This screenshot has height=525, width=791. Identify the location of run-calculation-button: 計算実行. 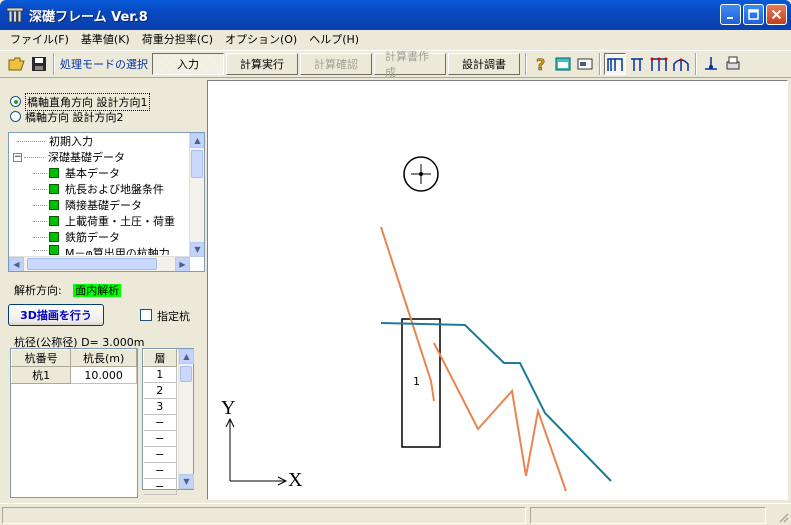
(262, 64).